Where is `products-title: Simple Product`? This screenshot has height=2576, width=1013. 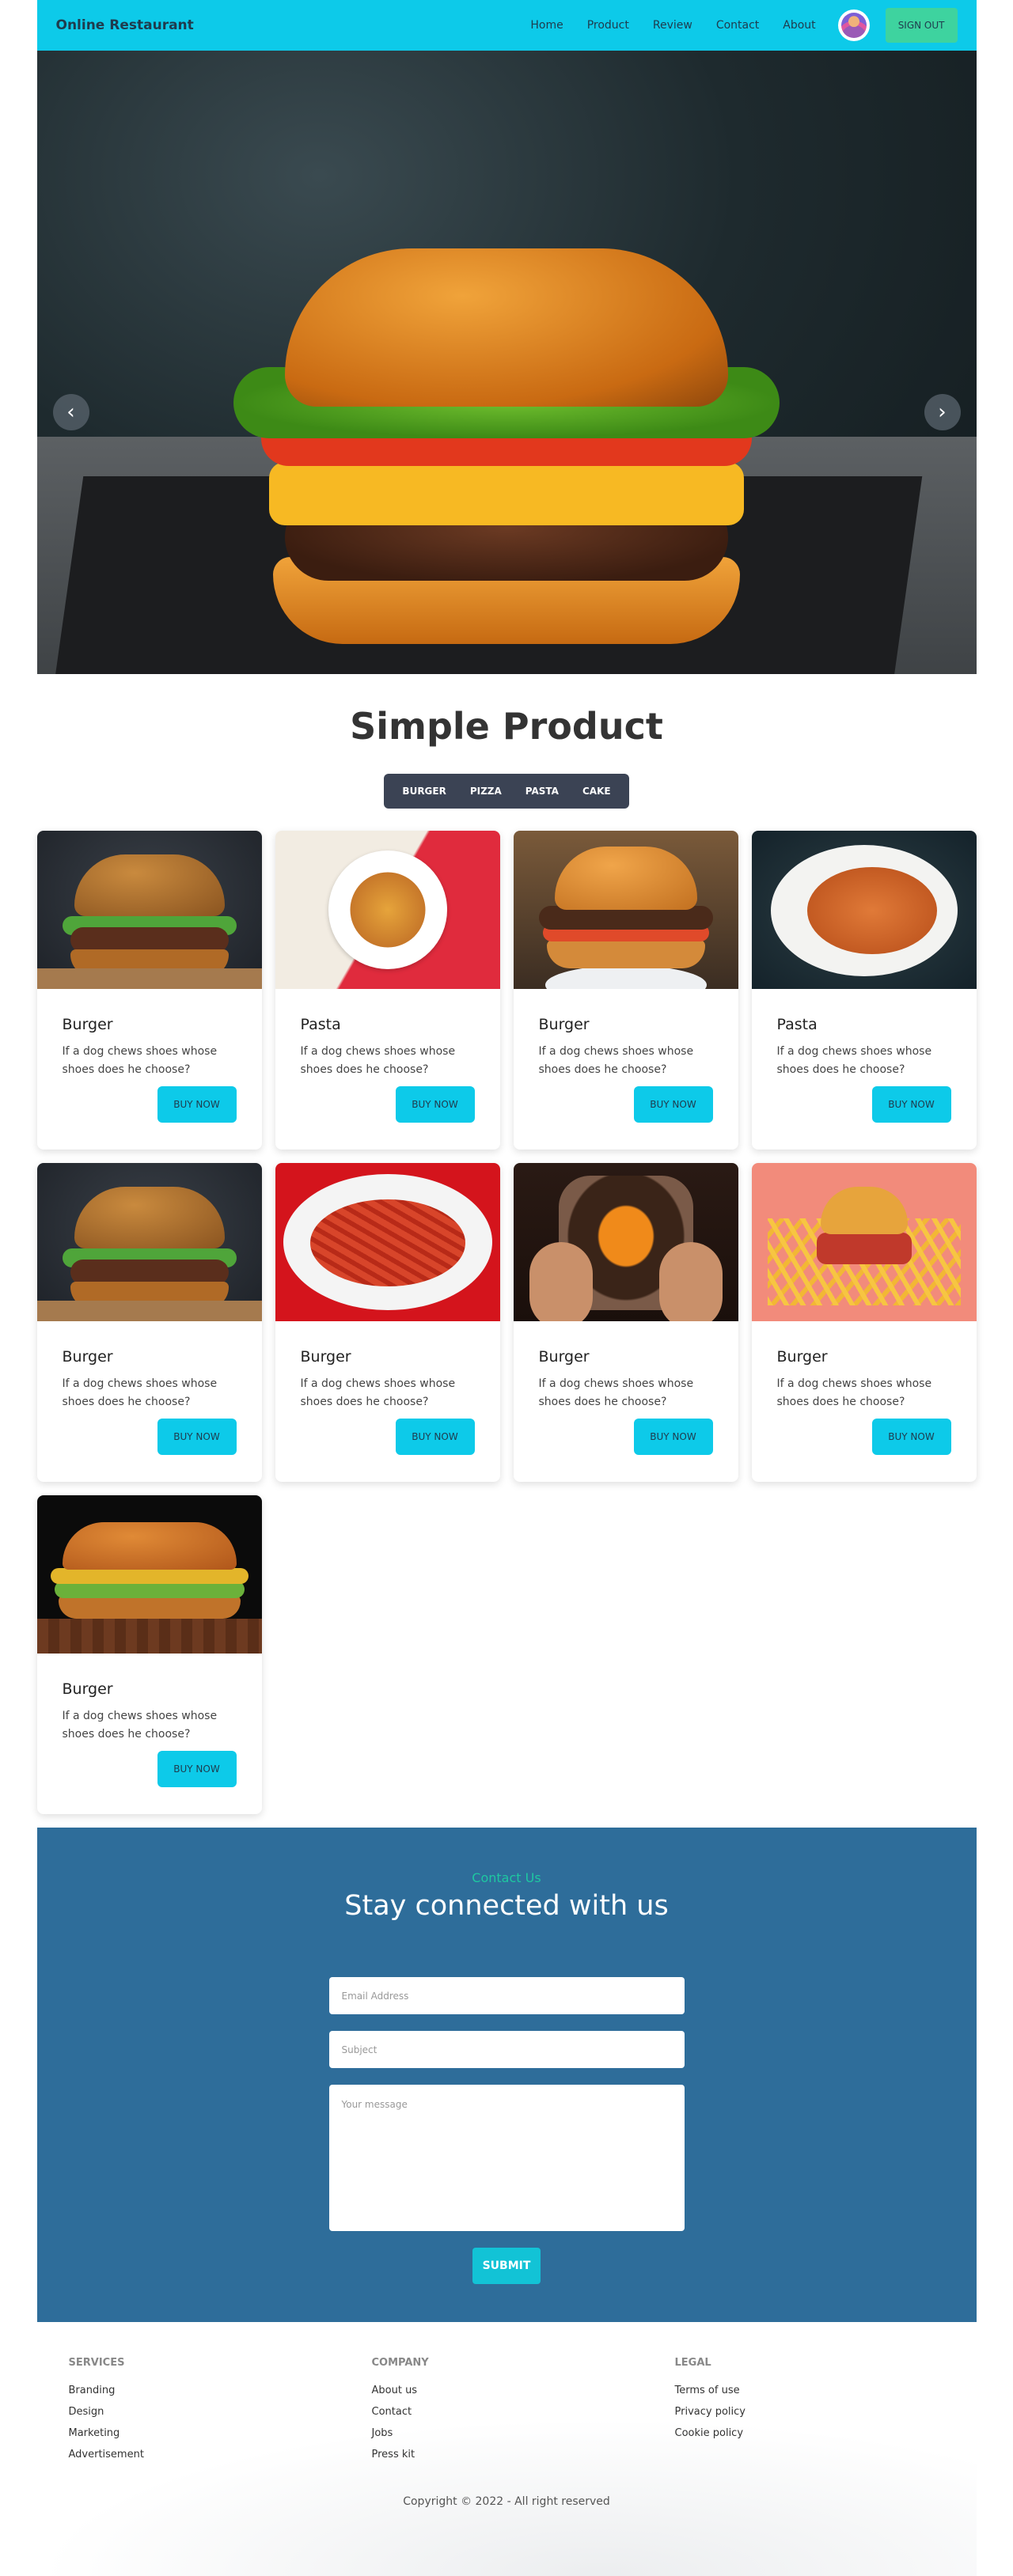
products-title: Simple Product is located at coordinates (506, 726).